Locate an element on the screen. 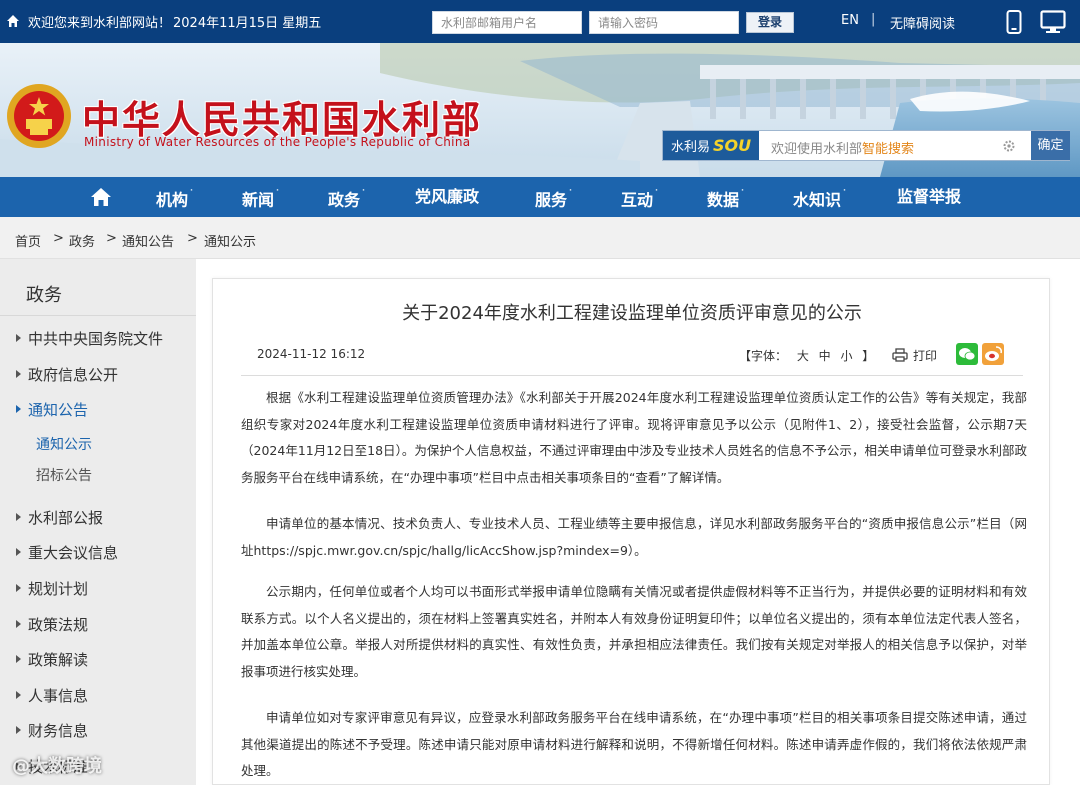  breadcrumb-home: 首页 is located at coordinates (28, 240).